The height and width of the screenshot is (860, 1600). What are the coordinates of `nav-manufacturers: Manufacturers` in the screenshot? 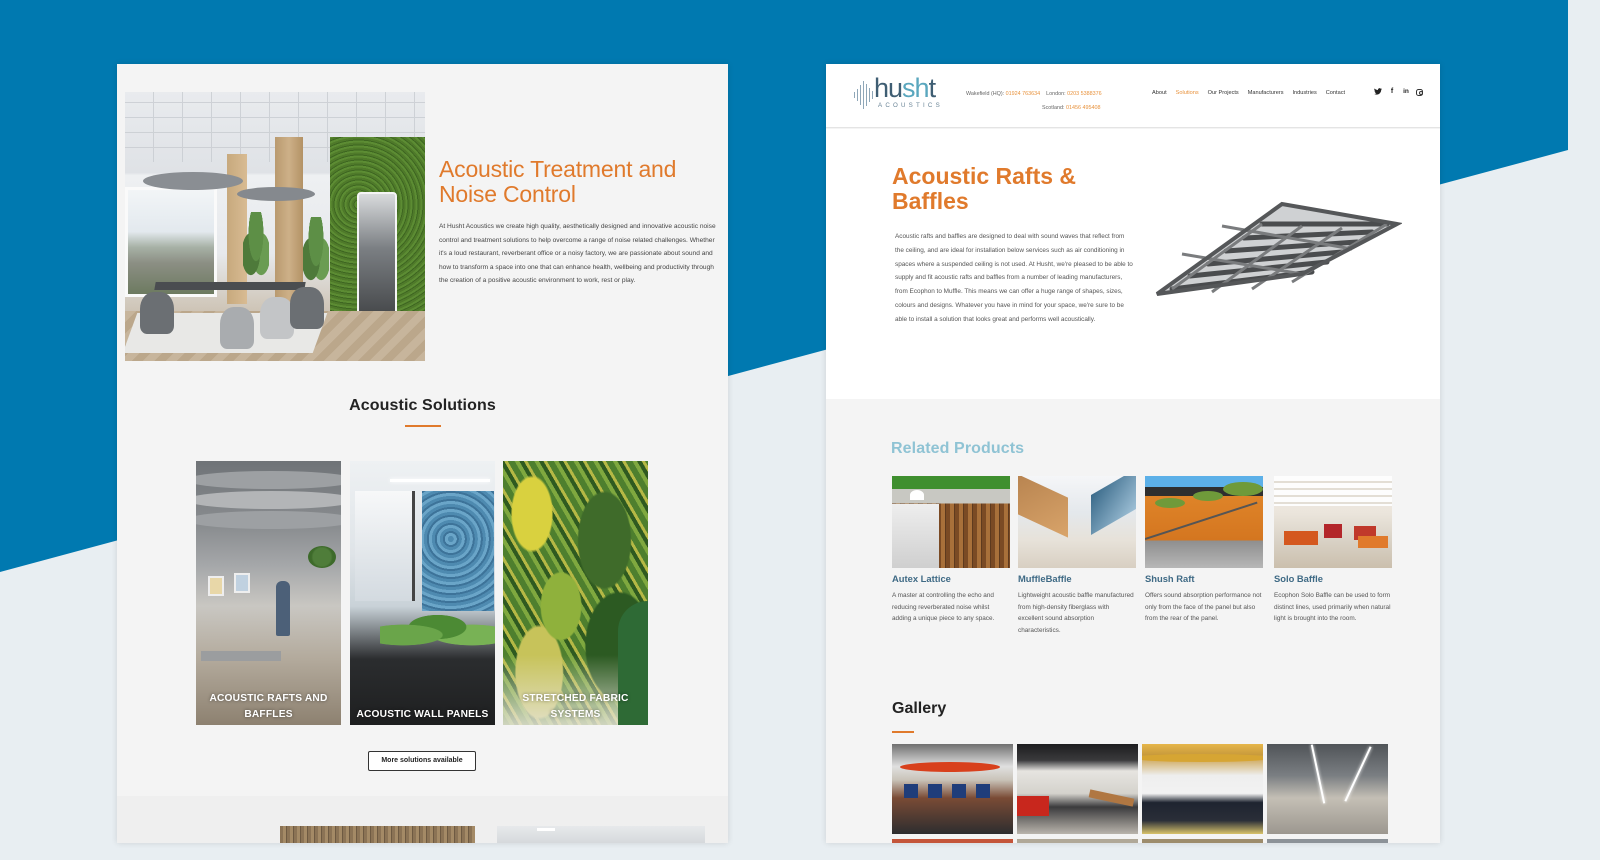 It's located at (1266, 93).